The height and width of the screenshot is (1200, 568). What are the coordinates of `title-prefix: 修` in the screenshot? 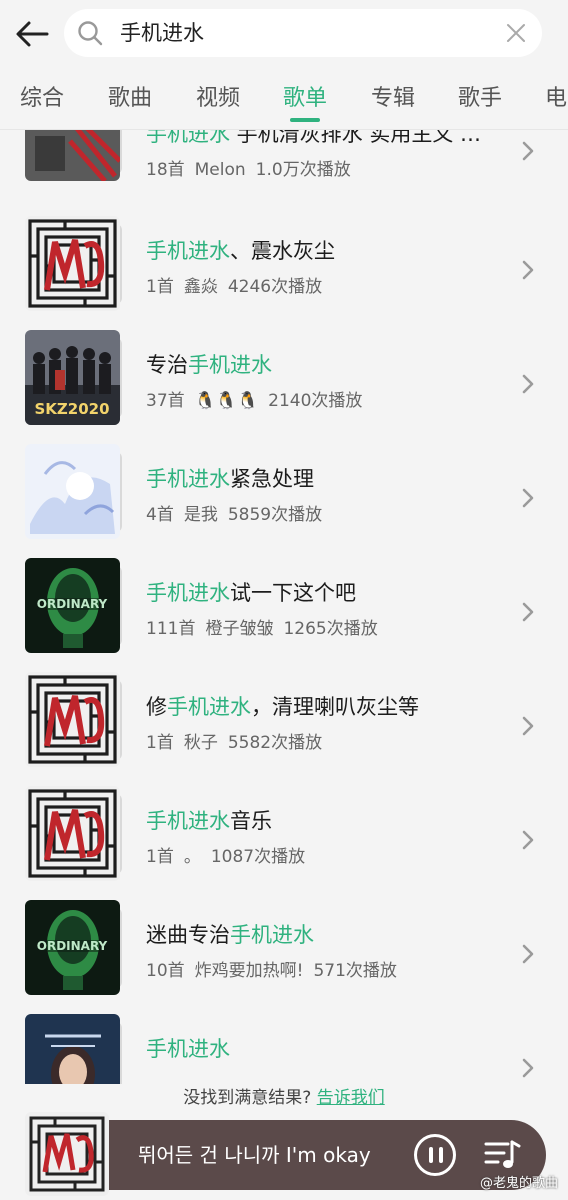 It's located at (156, 707).